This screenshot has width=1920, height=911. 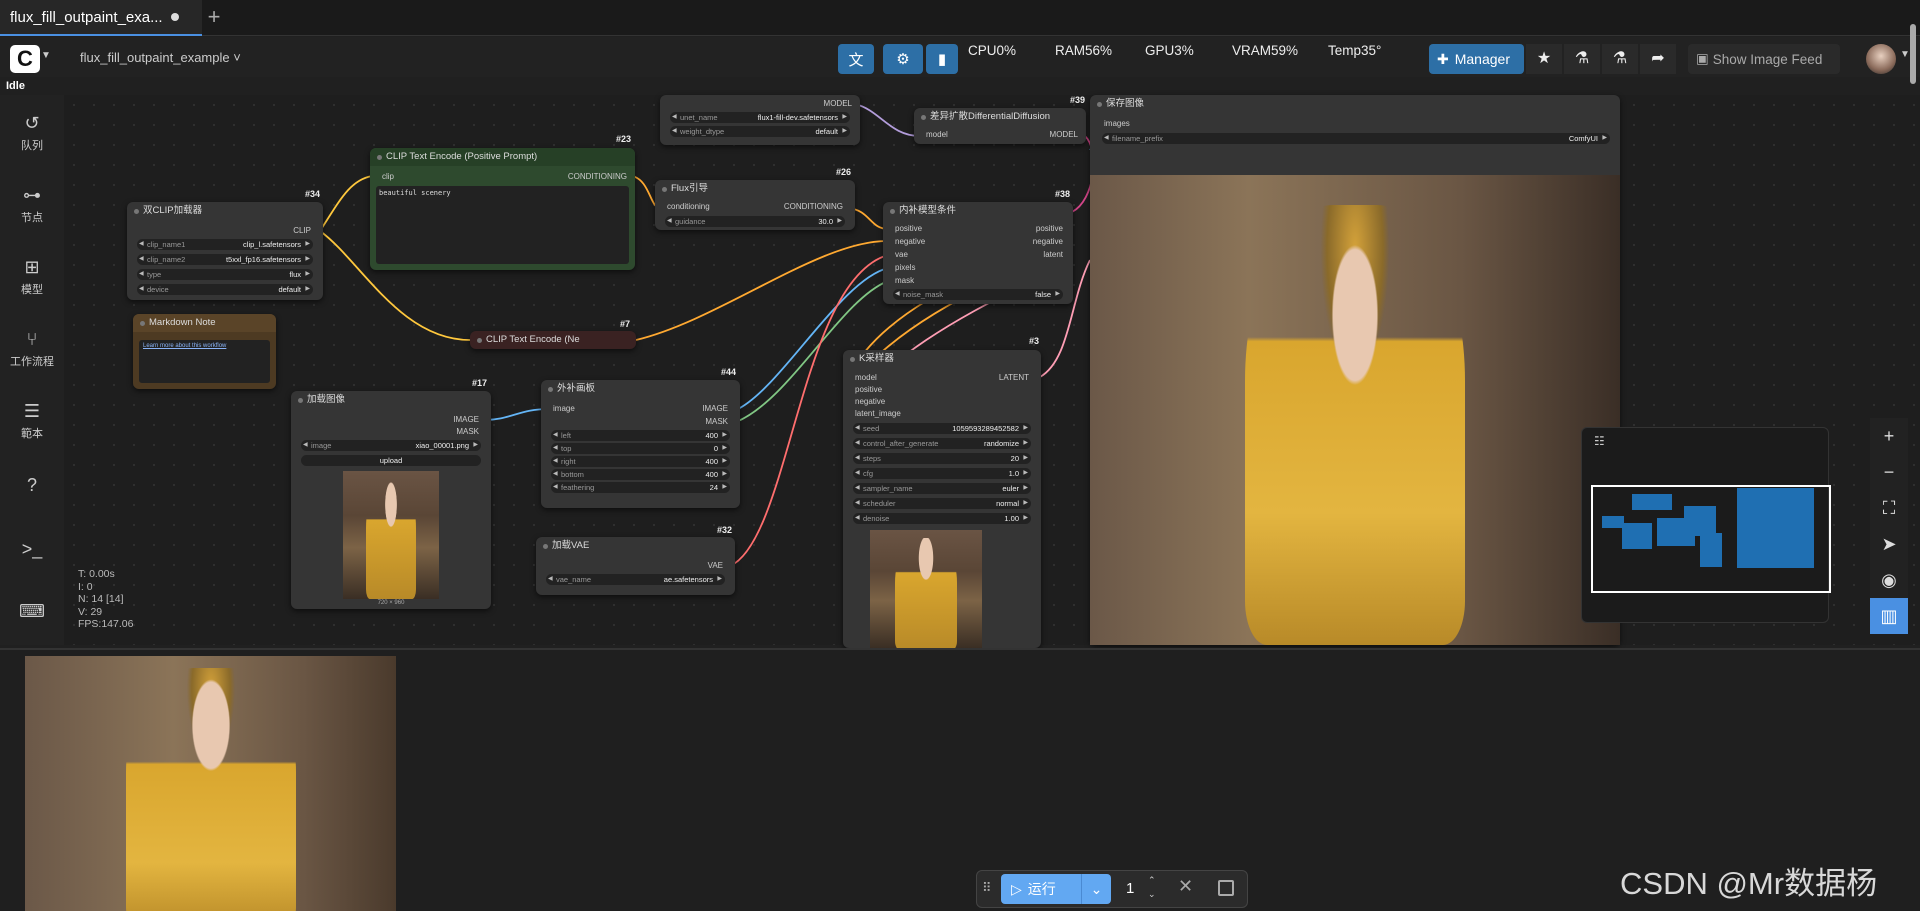 What do you see at coordinates (901, 254) in the screenshot?
I see `slot-vae-in: vae` at bounding box center [901, 254].